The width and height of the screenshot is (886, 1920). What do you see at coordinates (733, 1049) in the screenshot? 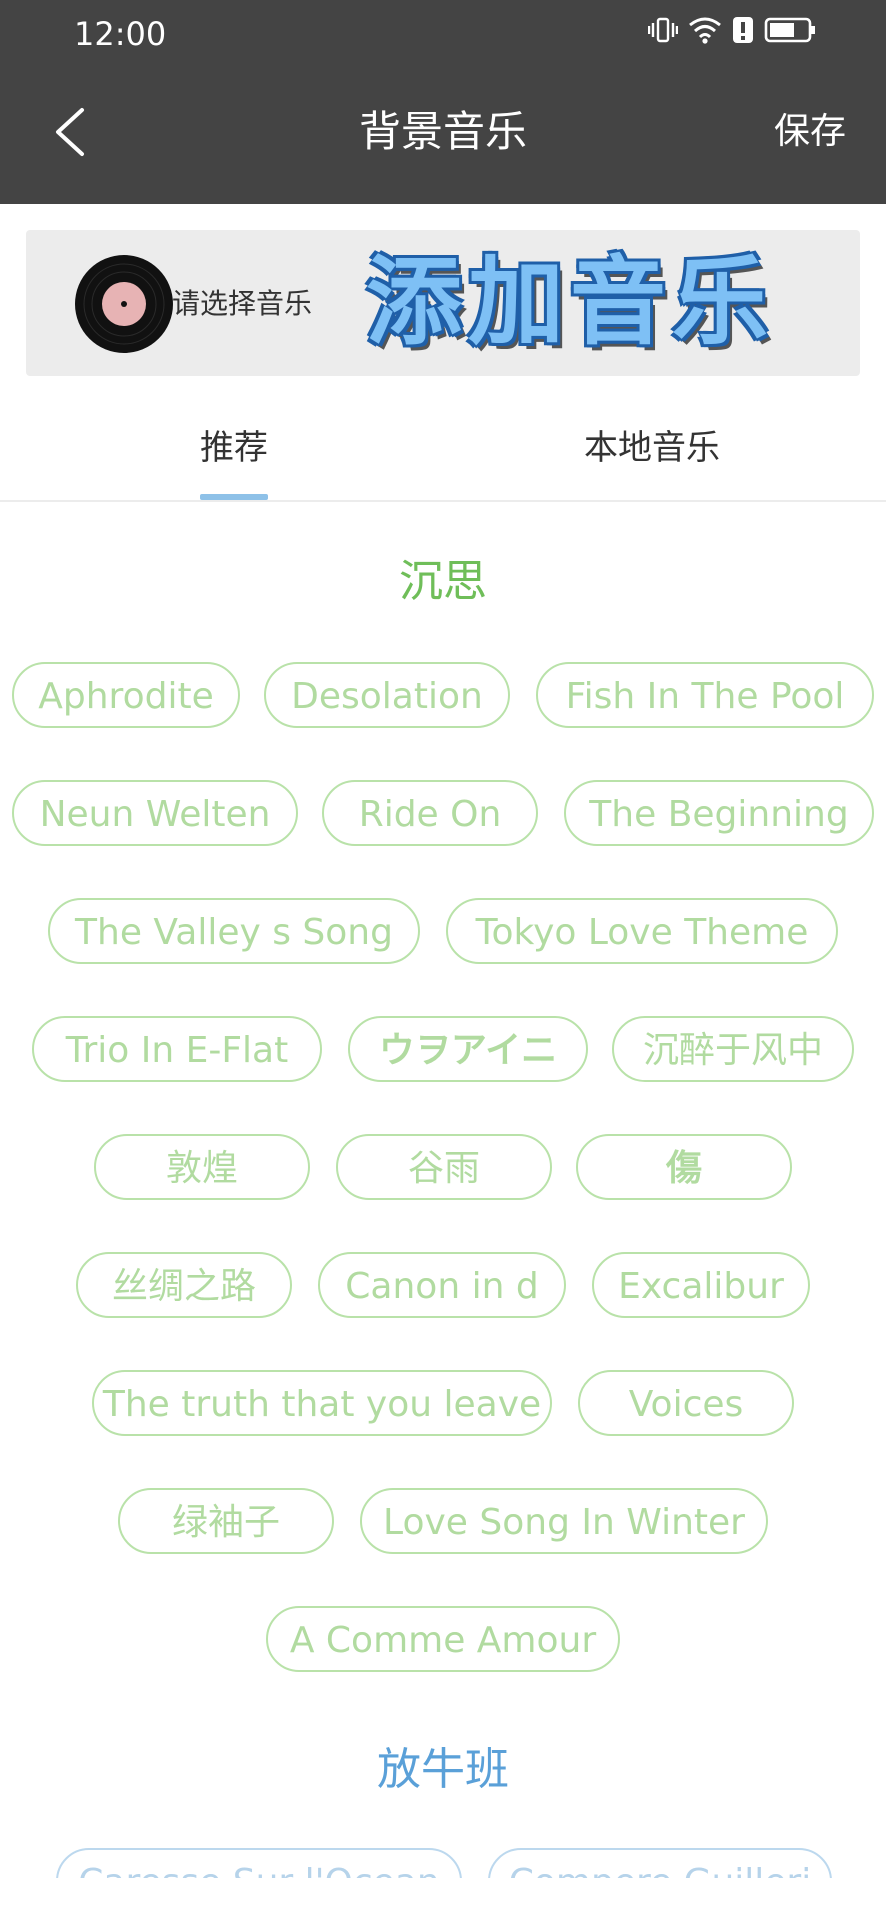
I see `music-chip: 沉醉于风中` at bounding box center [733, 1049].